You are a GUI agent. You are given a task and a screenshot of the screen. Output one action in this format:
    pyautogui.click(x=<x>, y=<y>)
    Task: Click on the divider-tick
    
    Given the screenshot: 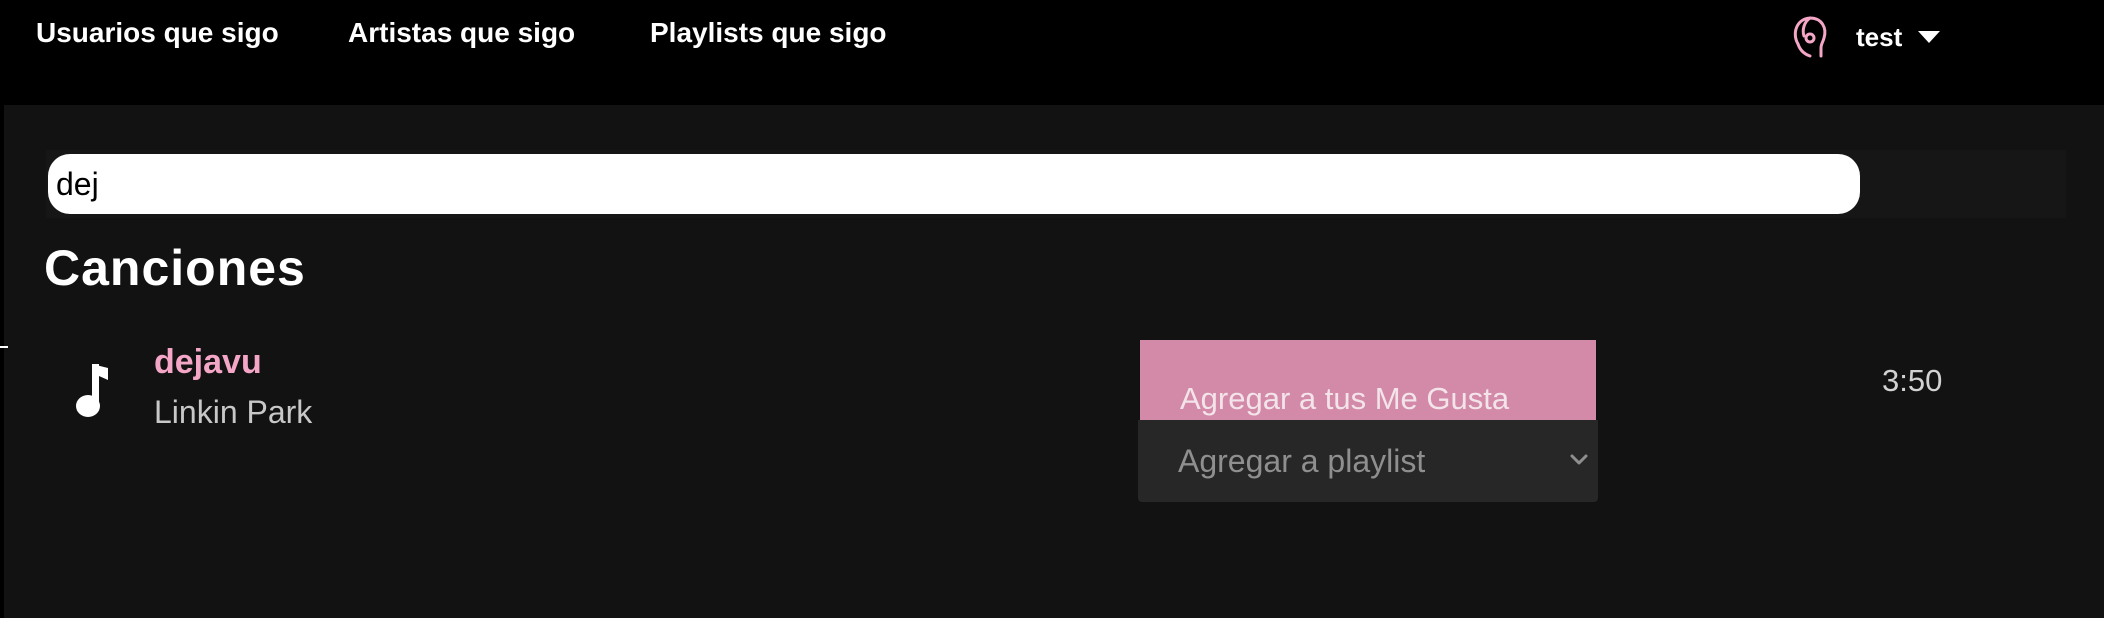 What is the action you would take?
    pyautogui.click(x=4, y=347)
    